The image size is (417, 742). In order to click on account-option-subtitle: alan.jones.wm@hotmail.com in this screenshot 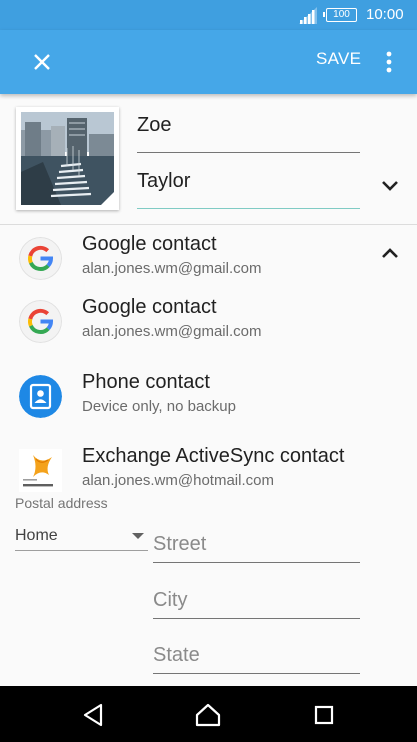, I will do `click(178, 480)`.